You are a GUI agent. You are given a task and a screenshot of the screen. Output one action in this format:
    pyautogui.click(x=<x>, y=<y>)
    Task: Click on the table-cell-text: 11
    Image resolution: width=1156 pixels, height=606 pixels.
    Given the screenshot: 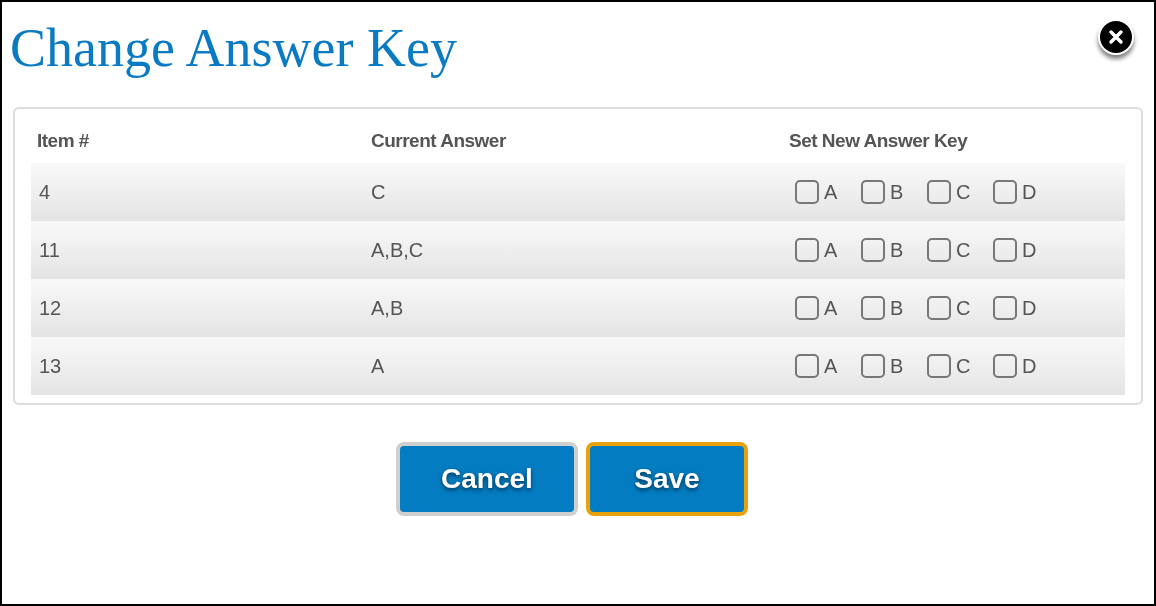 What is the action you would take?
    pyautogui.click(x=49, y=250)
    